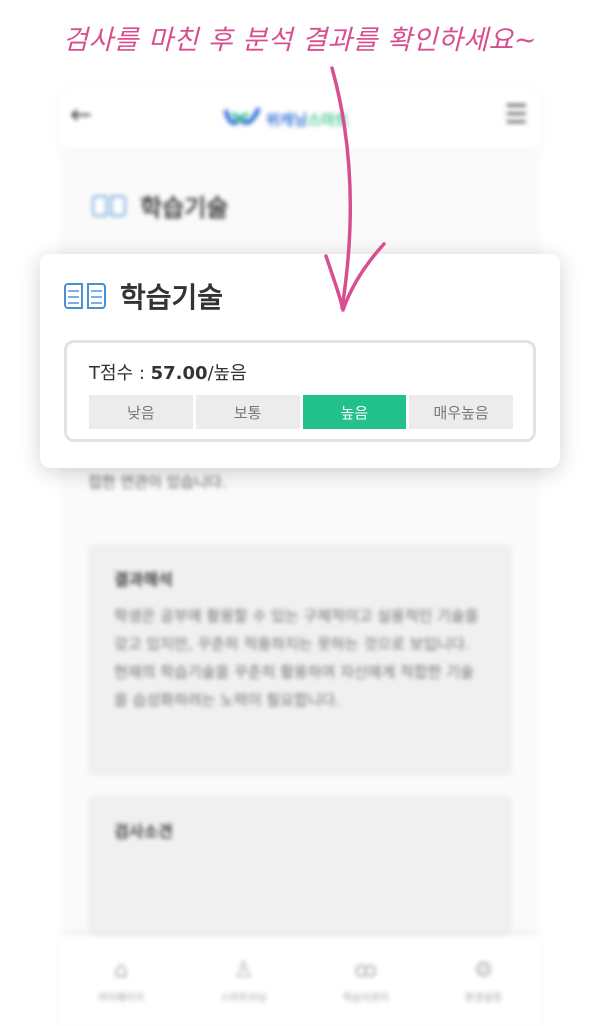 This screenshot has width=600, height=1026. I want to click on t-score-level: /높음, so click(227, 373).